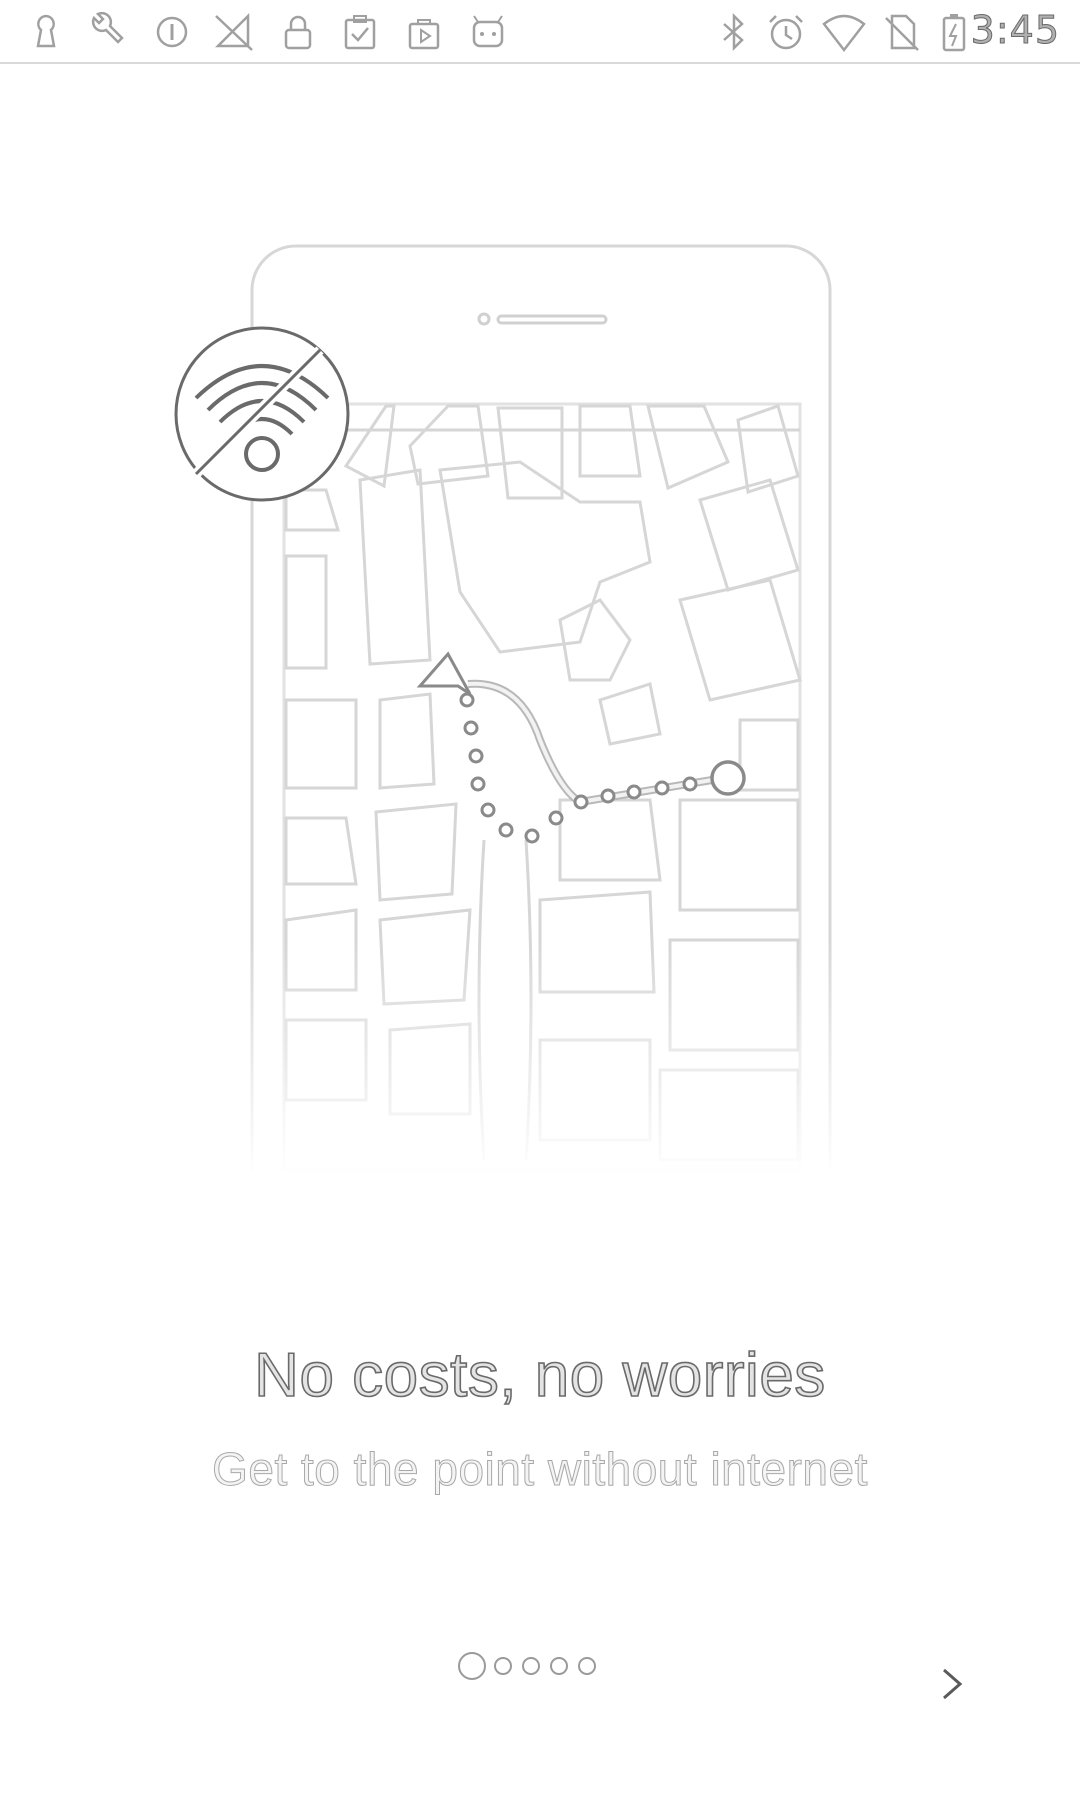 The height and width of the screenshot is (1794, 1080). Describe the element at coordinates (262, 414) in the screenshot. I see `no-wifi-icon` at that location.